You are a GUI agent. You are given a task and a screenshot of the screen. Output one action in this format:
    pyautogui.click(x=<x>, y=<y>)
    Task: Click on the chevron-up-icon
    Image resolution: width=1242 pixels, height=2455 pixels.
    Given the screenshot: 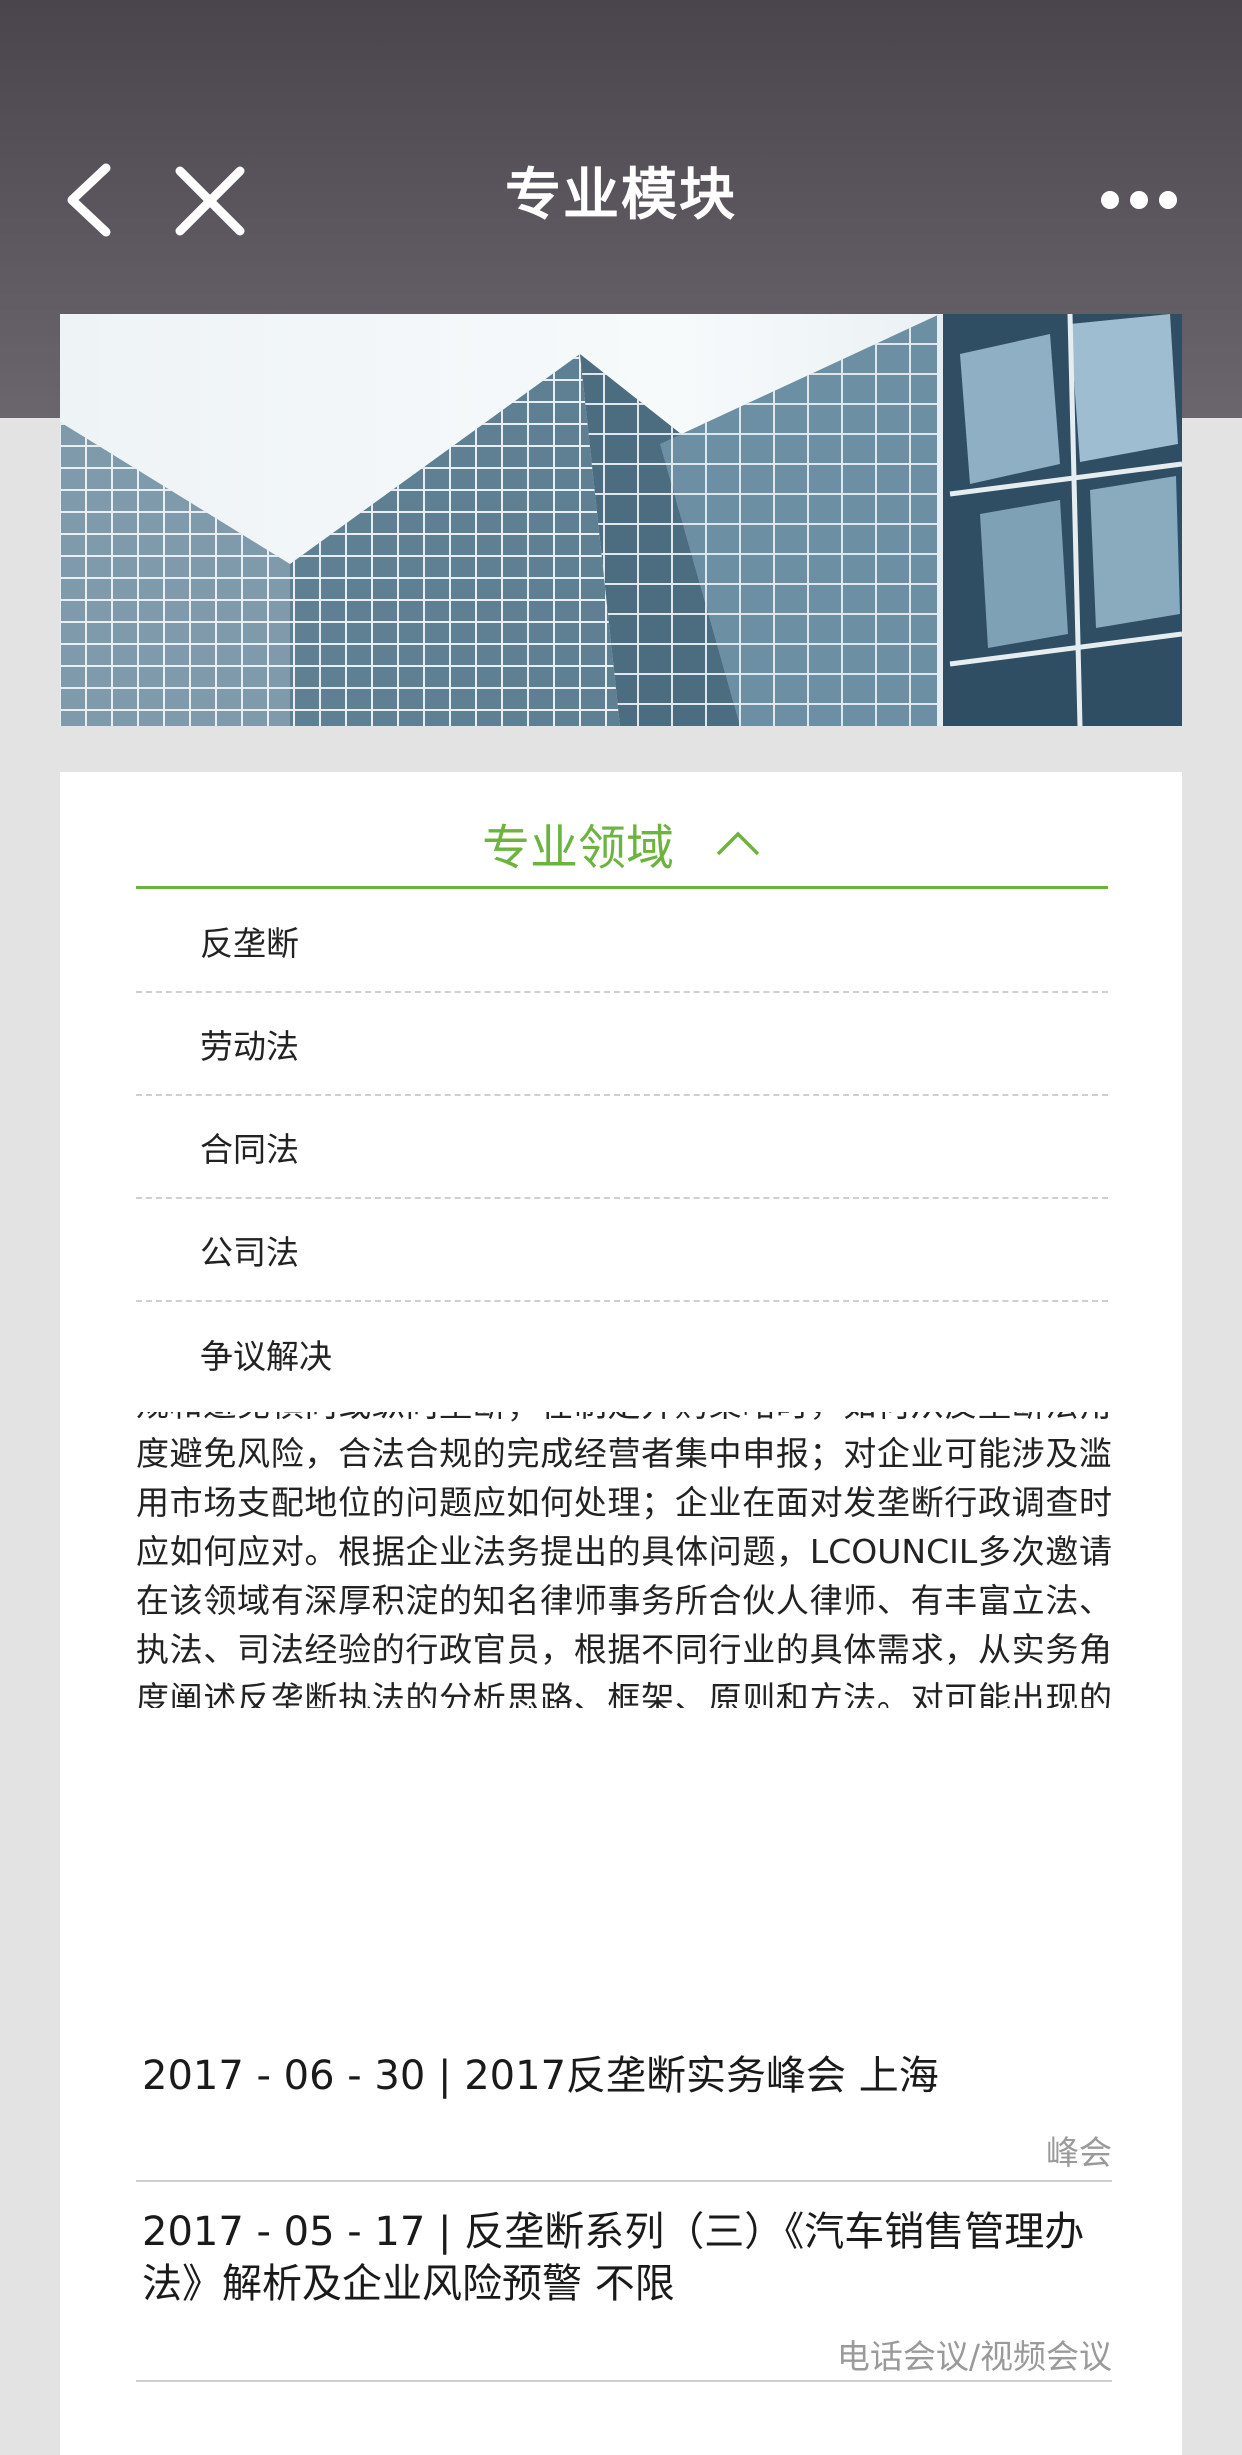 What is the action you would take?
    pyautogui.click(x=738, y=843)
    